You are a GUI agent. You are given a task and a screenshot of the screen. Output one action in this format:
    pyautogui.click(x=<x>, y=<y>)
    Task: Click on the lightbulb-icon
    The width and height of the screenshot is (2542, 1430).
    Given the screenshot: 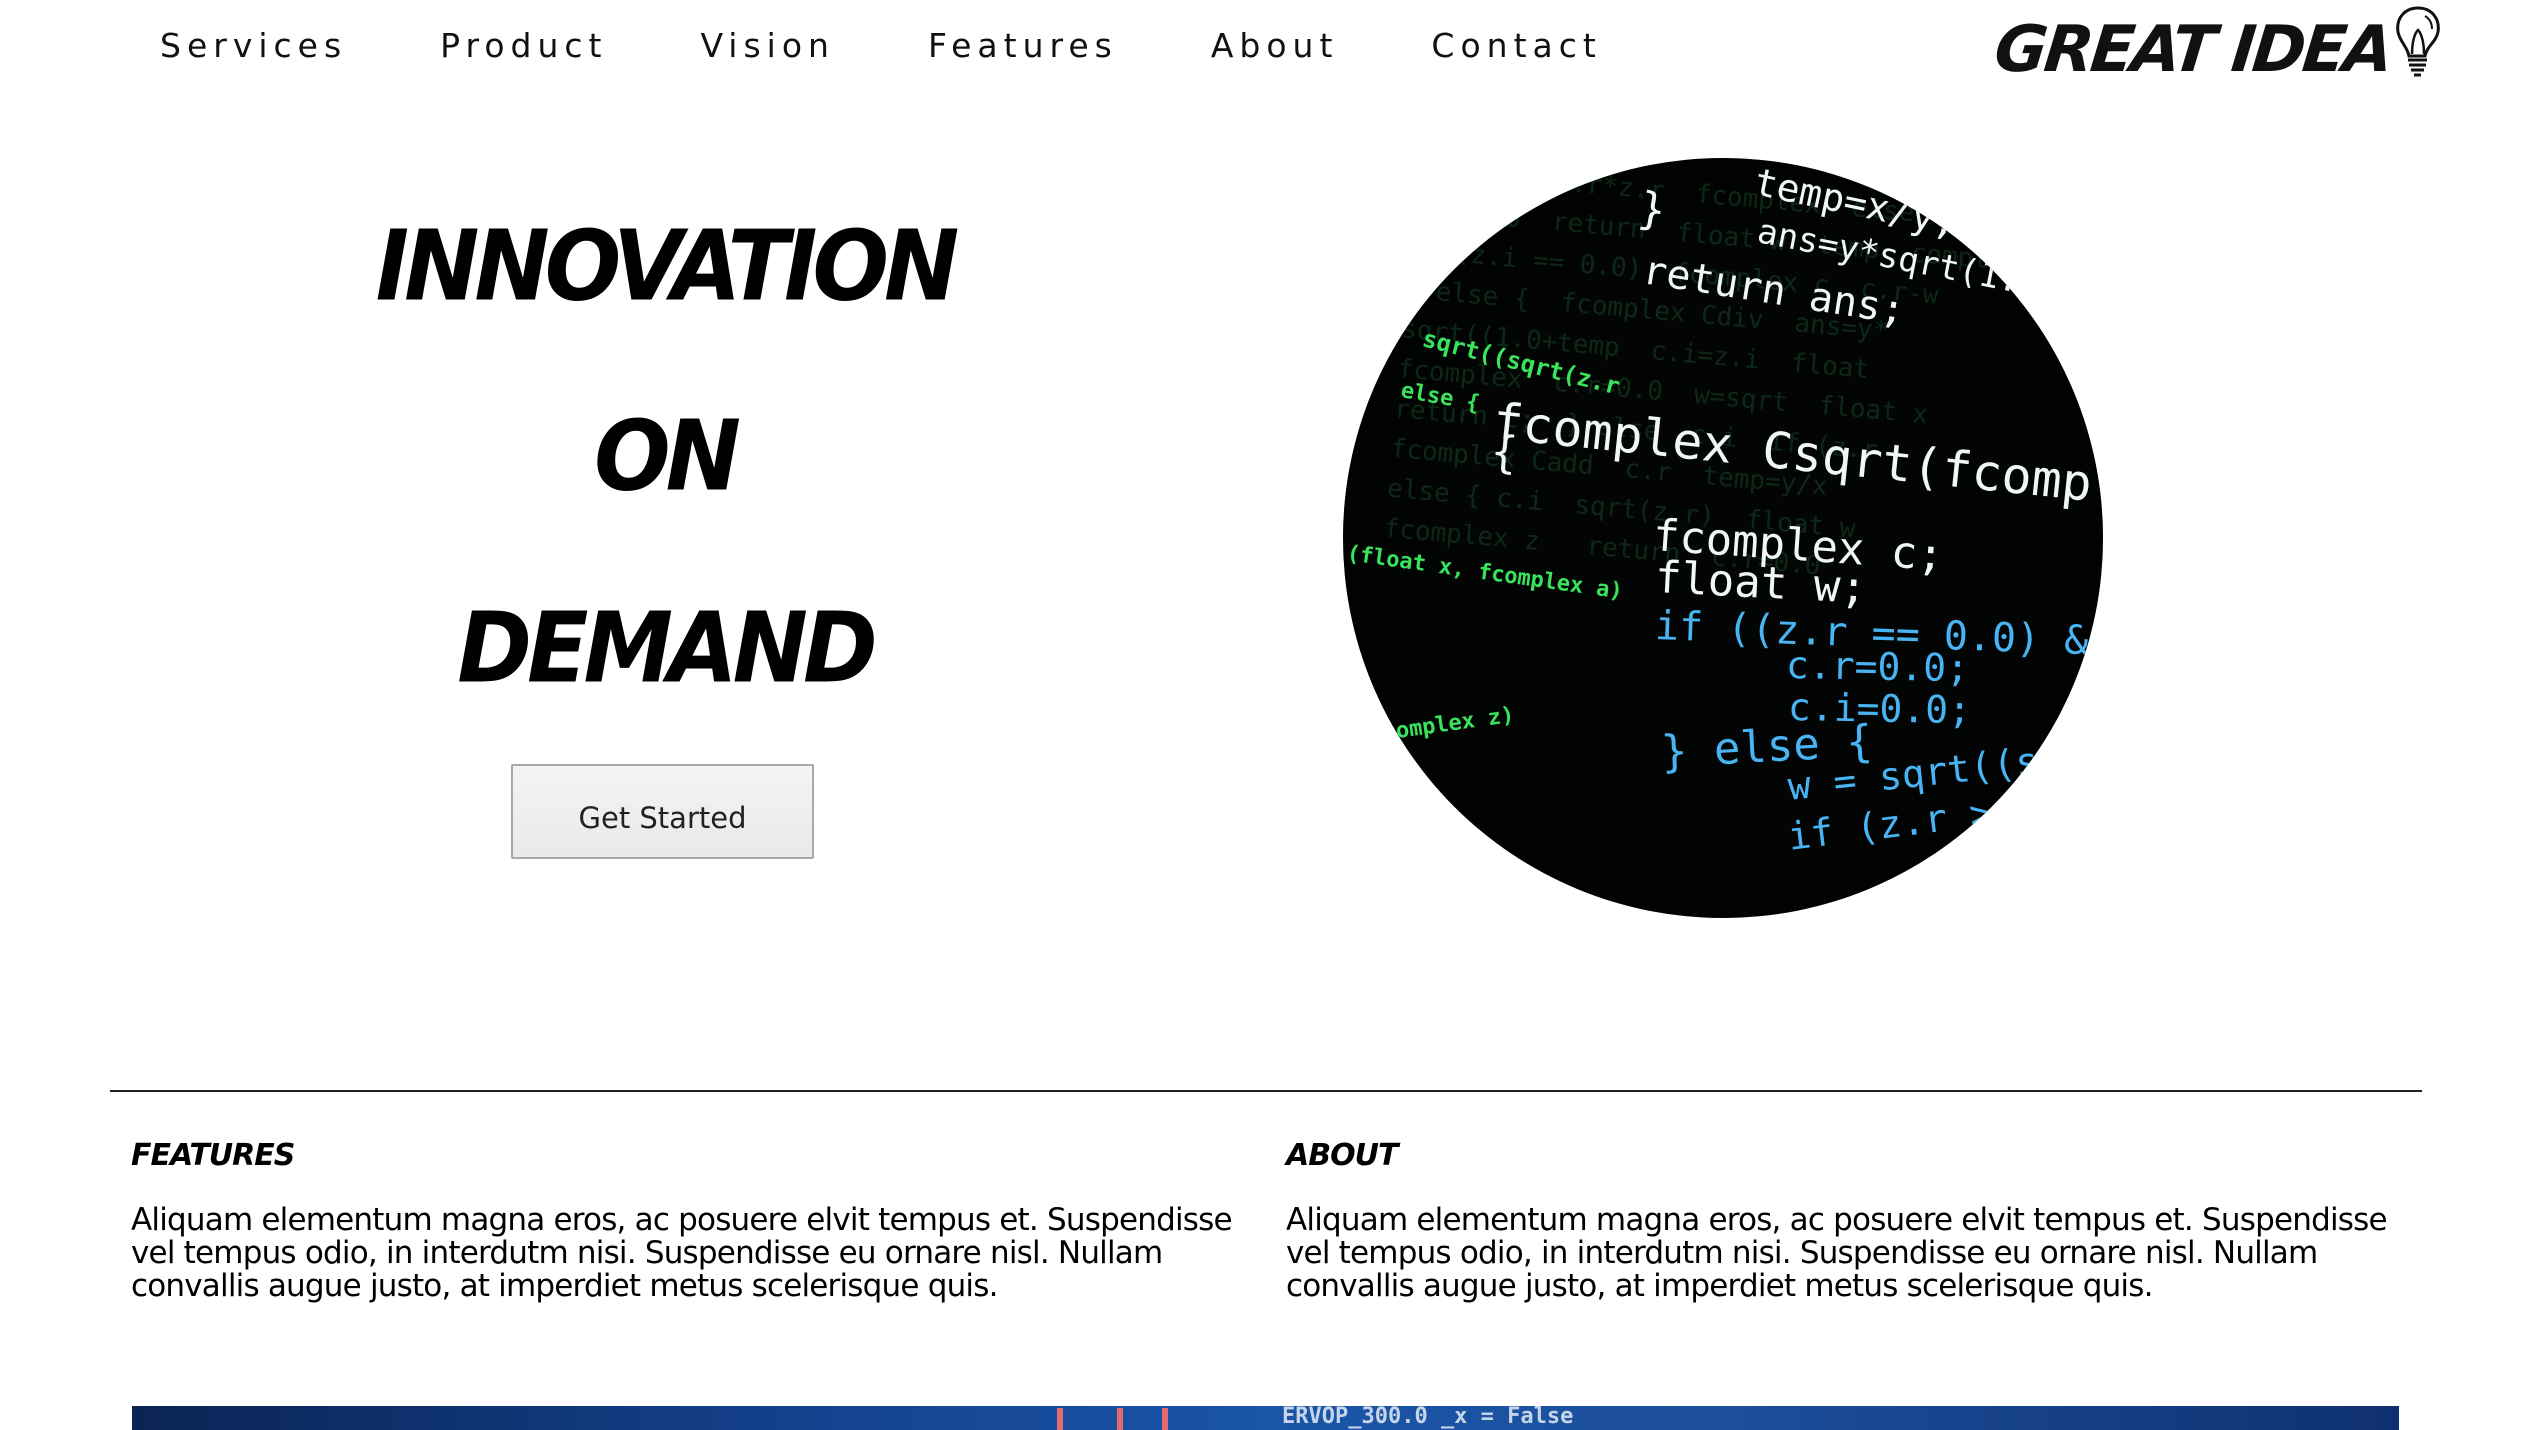 What is the action you would take?
    pyautogui.click(x=2418, y=41)
    